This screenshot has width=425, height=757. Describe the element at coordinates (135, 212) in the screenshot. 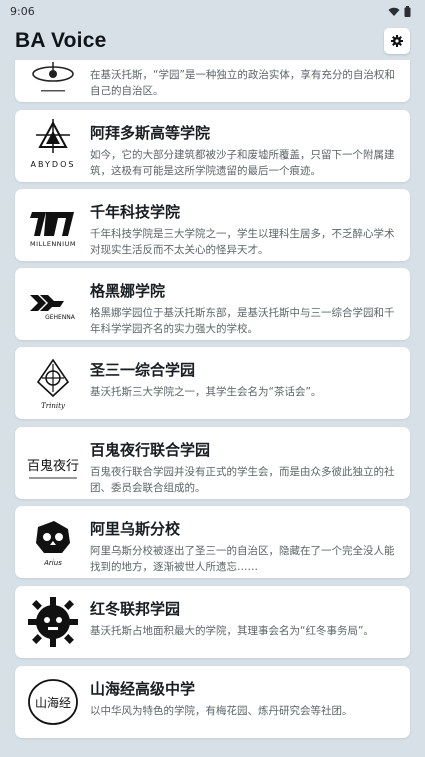

I see `school-name: 千年科技学院` at that location.